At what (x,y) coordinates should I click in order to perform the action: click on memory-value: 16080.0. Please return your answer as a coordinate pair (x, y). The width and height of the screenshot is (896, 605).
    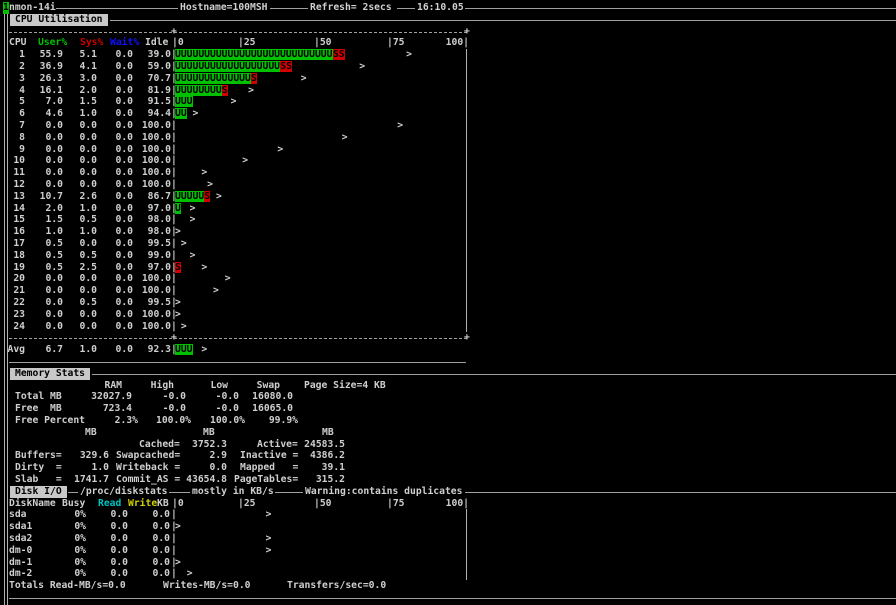
    Looking at the image, I should click on (272, 397).